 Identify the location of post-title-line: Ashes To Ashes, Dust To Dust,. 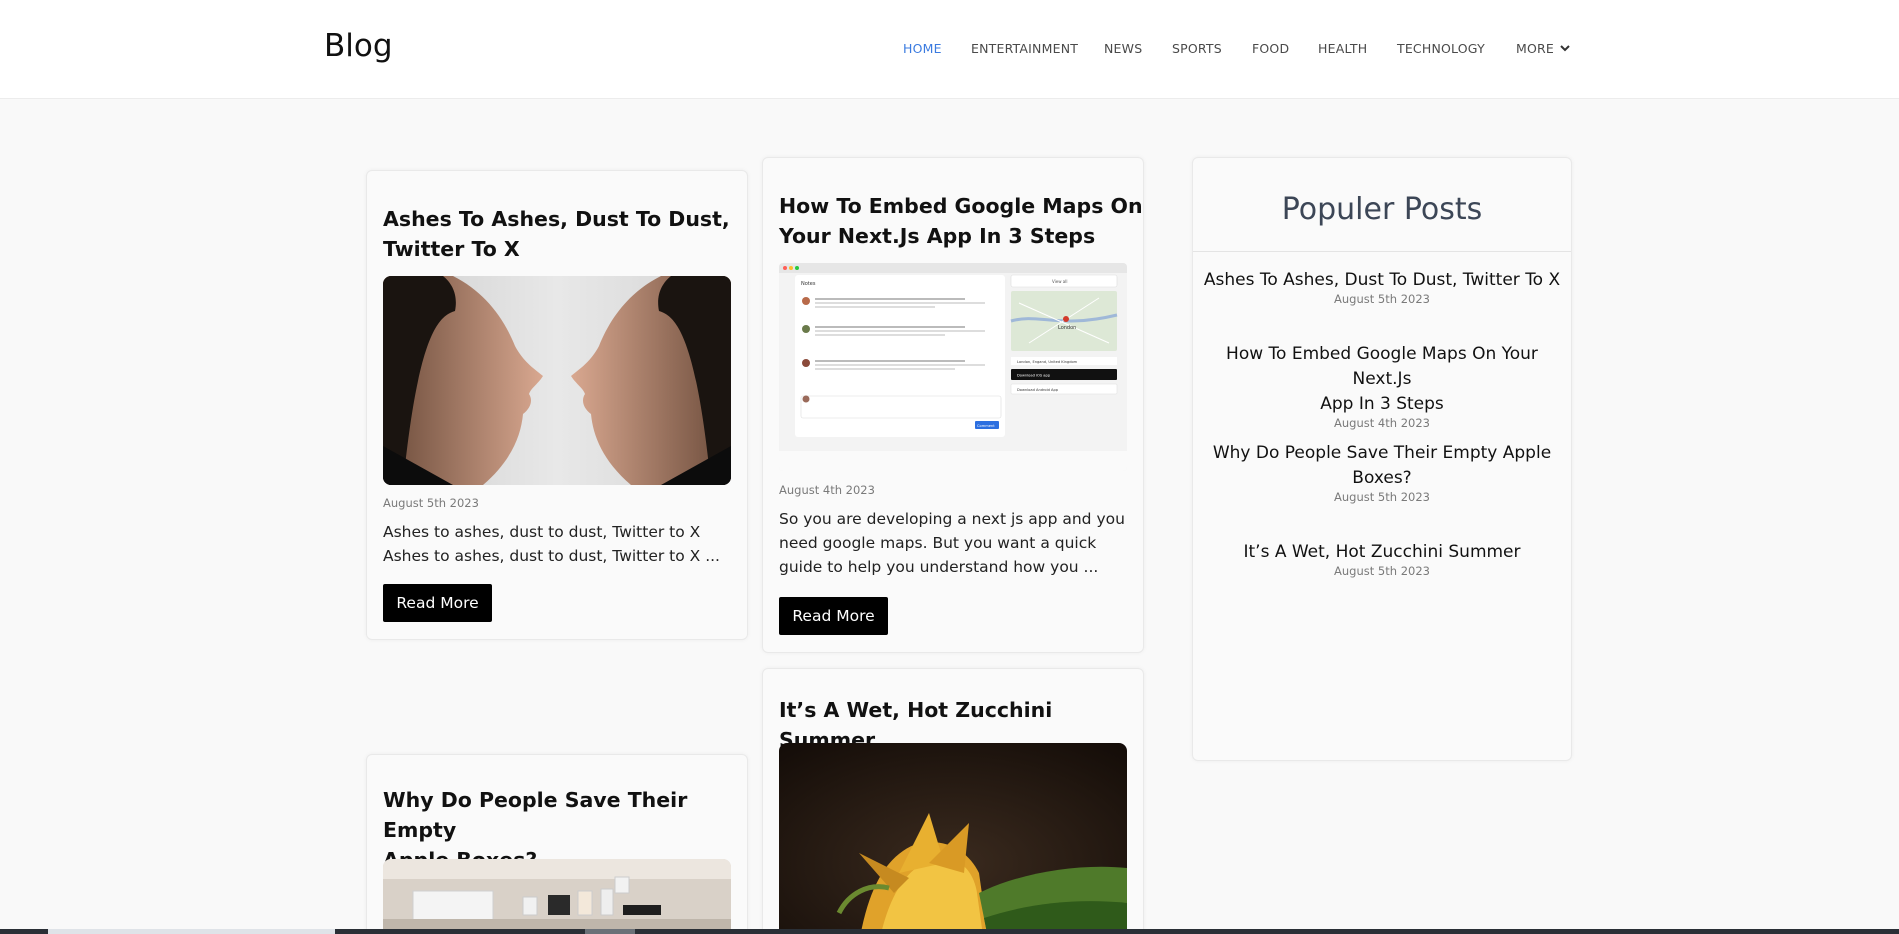
(556, 219).